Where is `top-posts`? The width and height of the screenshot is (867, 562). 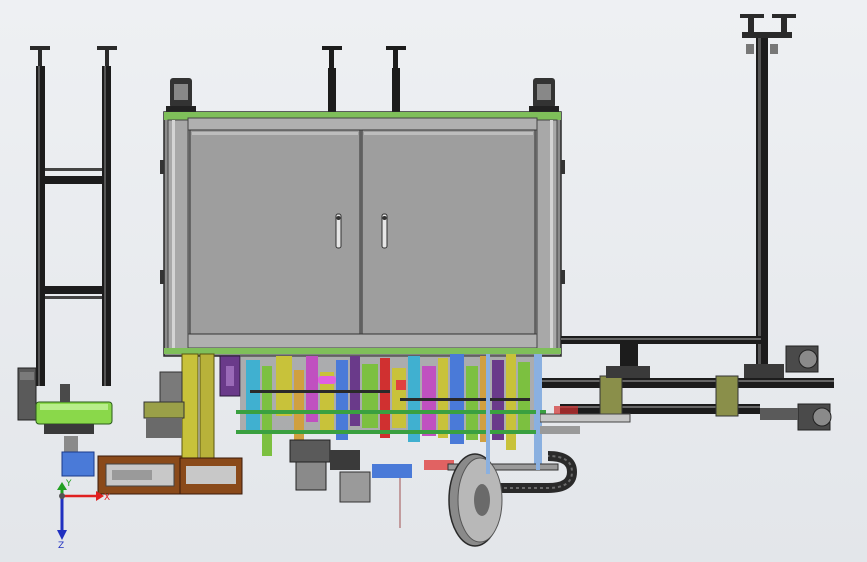 top-posts is located at coordinates (364, 82).